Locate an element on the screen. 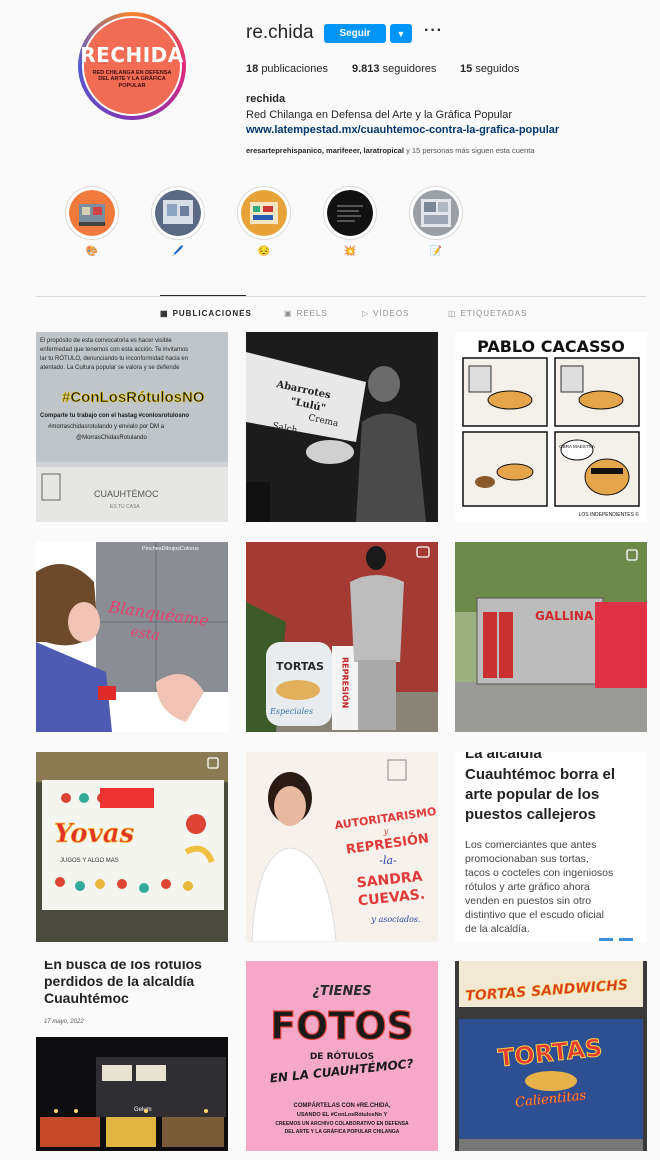 This screenshot has height=1160, width=660. post-image: GALLINA is located at coordinates (551, 637).